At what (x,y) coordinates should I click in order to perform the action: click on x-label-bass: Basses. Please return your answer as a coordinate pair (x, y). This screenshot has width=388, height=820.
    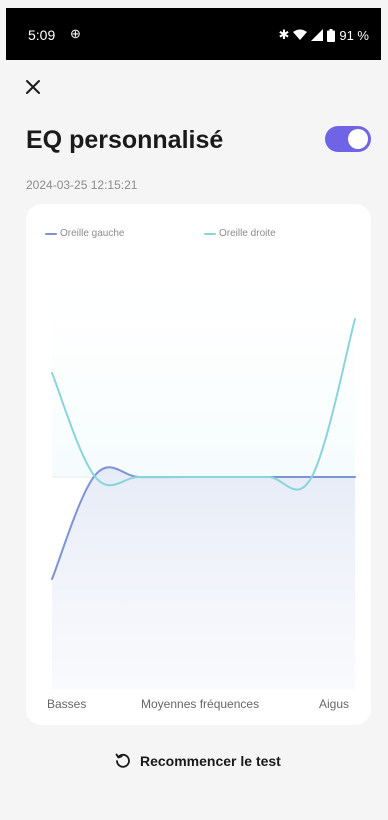
    Looking at the image, I should click on (67, 704).